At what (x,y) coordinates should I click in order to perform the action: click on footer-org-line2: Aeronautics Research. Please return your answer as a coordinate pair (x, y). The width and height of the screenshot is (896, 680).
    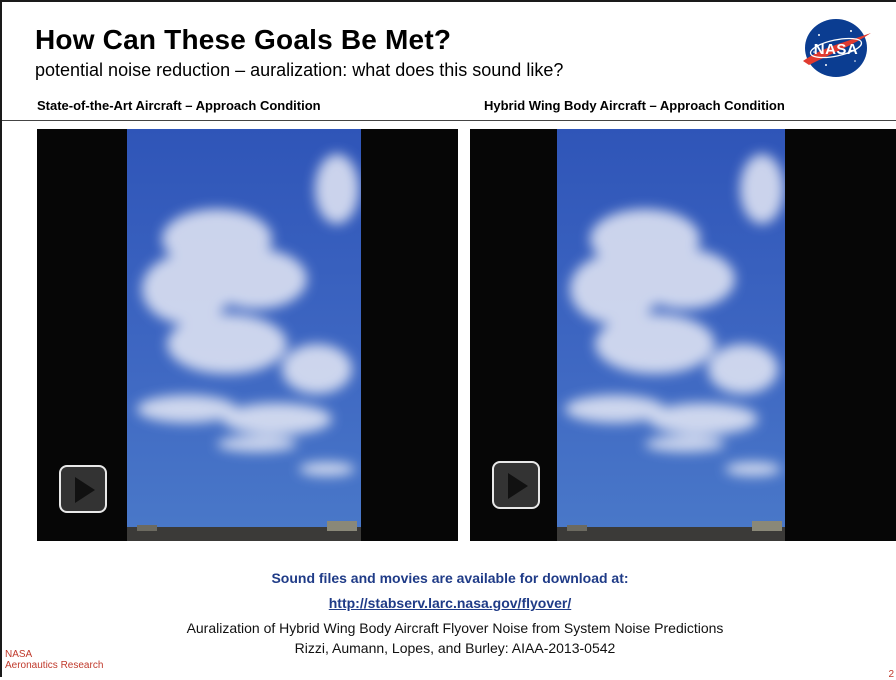
    Looking at the image, I should click on (54, 665).